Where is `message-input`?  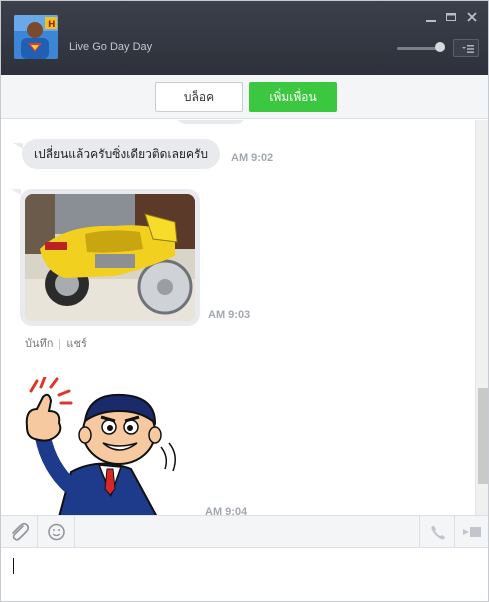 message-input is located at coordinates (246, 575).